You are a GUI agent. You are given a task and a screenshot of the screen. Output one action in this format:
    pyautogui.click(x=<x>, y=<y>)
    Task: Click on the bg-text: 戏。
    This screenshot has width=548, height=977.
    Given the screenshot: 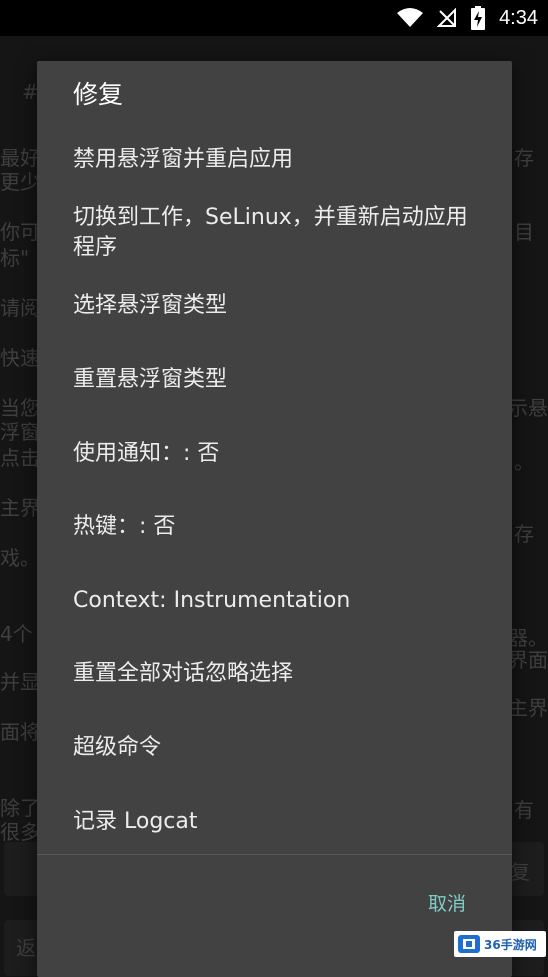 What is the action you would take?
    pyautogui.click(x=20, y=558)
    